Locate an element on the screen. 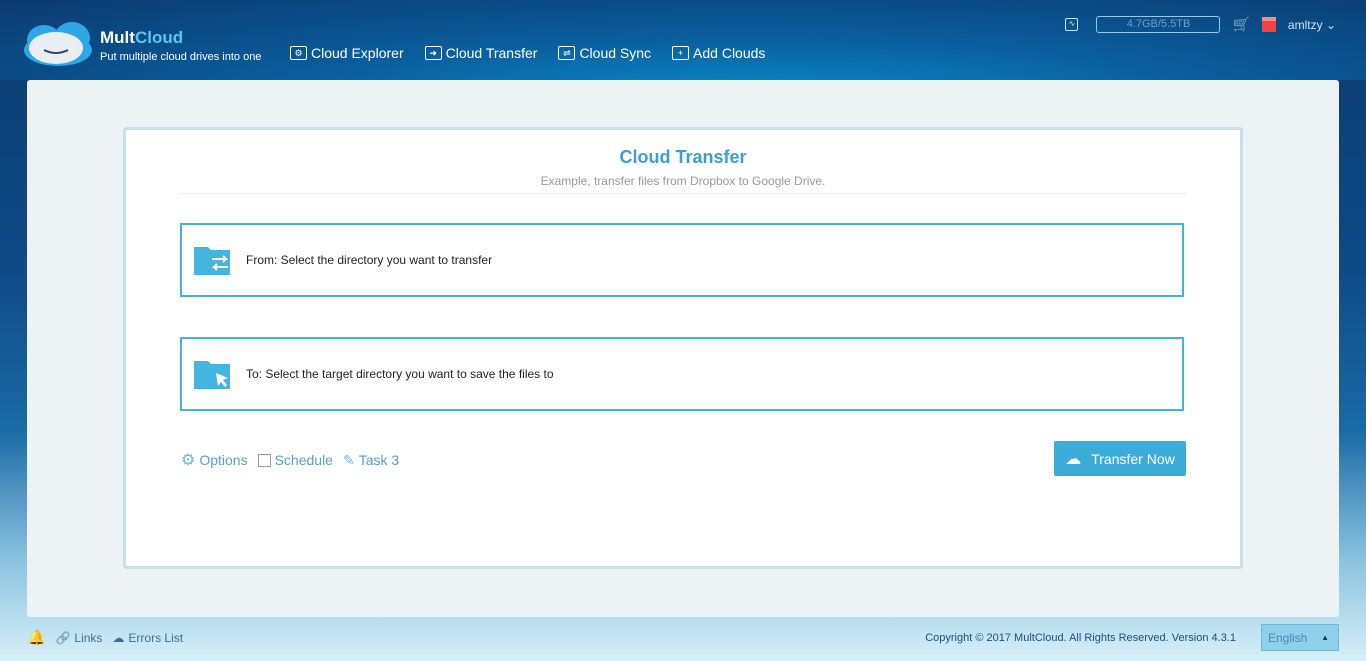  cart-icon: 🛒 is located at coordinates (1240, 24).